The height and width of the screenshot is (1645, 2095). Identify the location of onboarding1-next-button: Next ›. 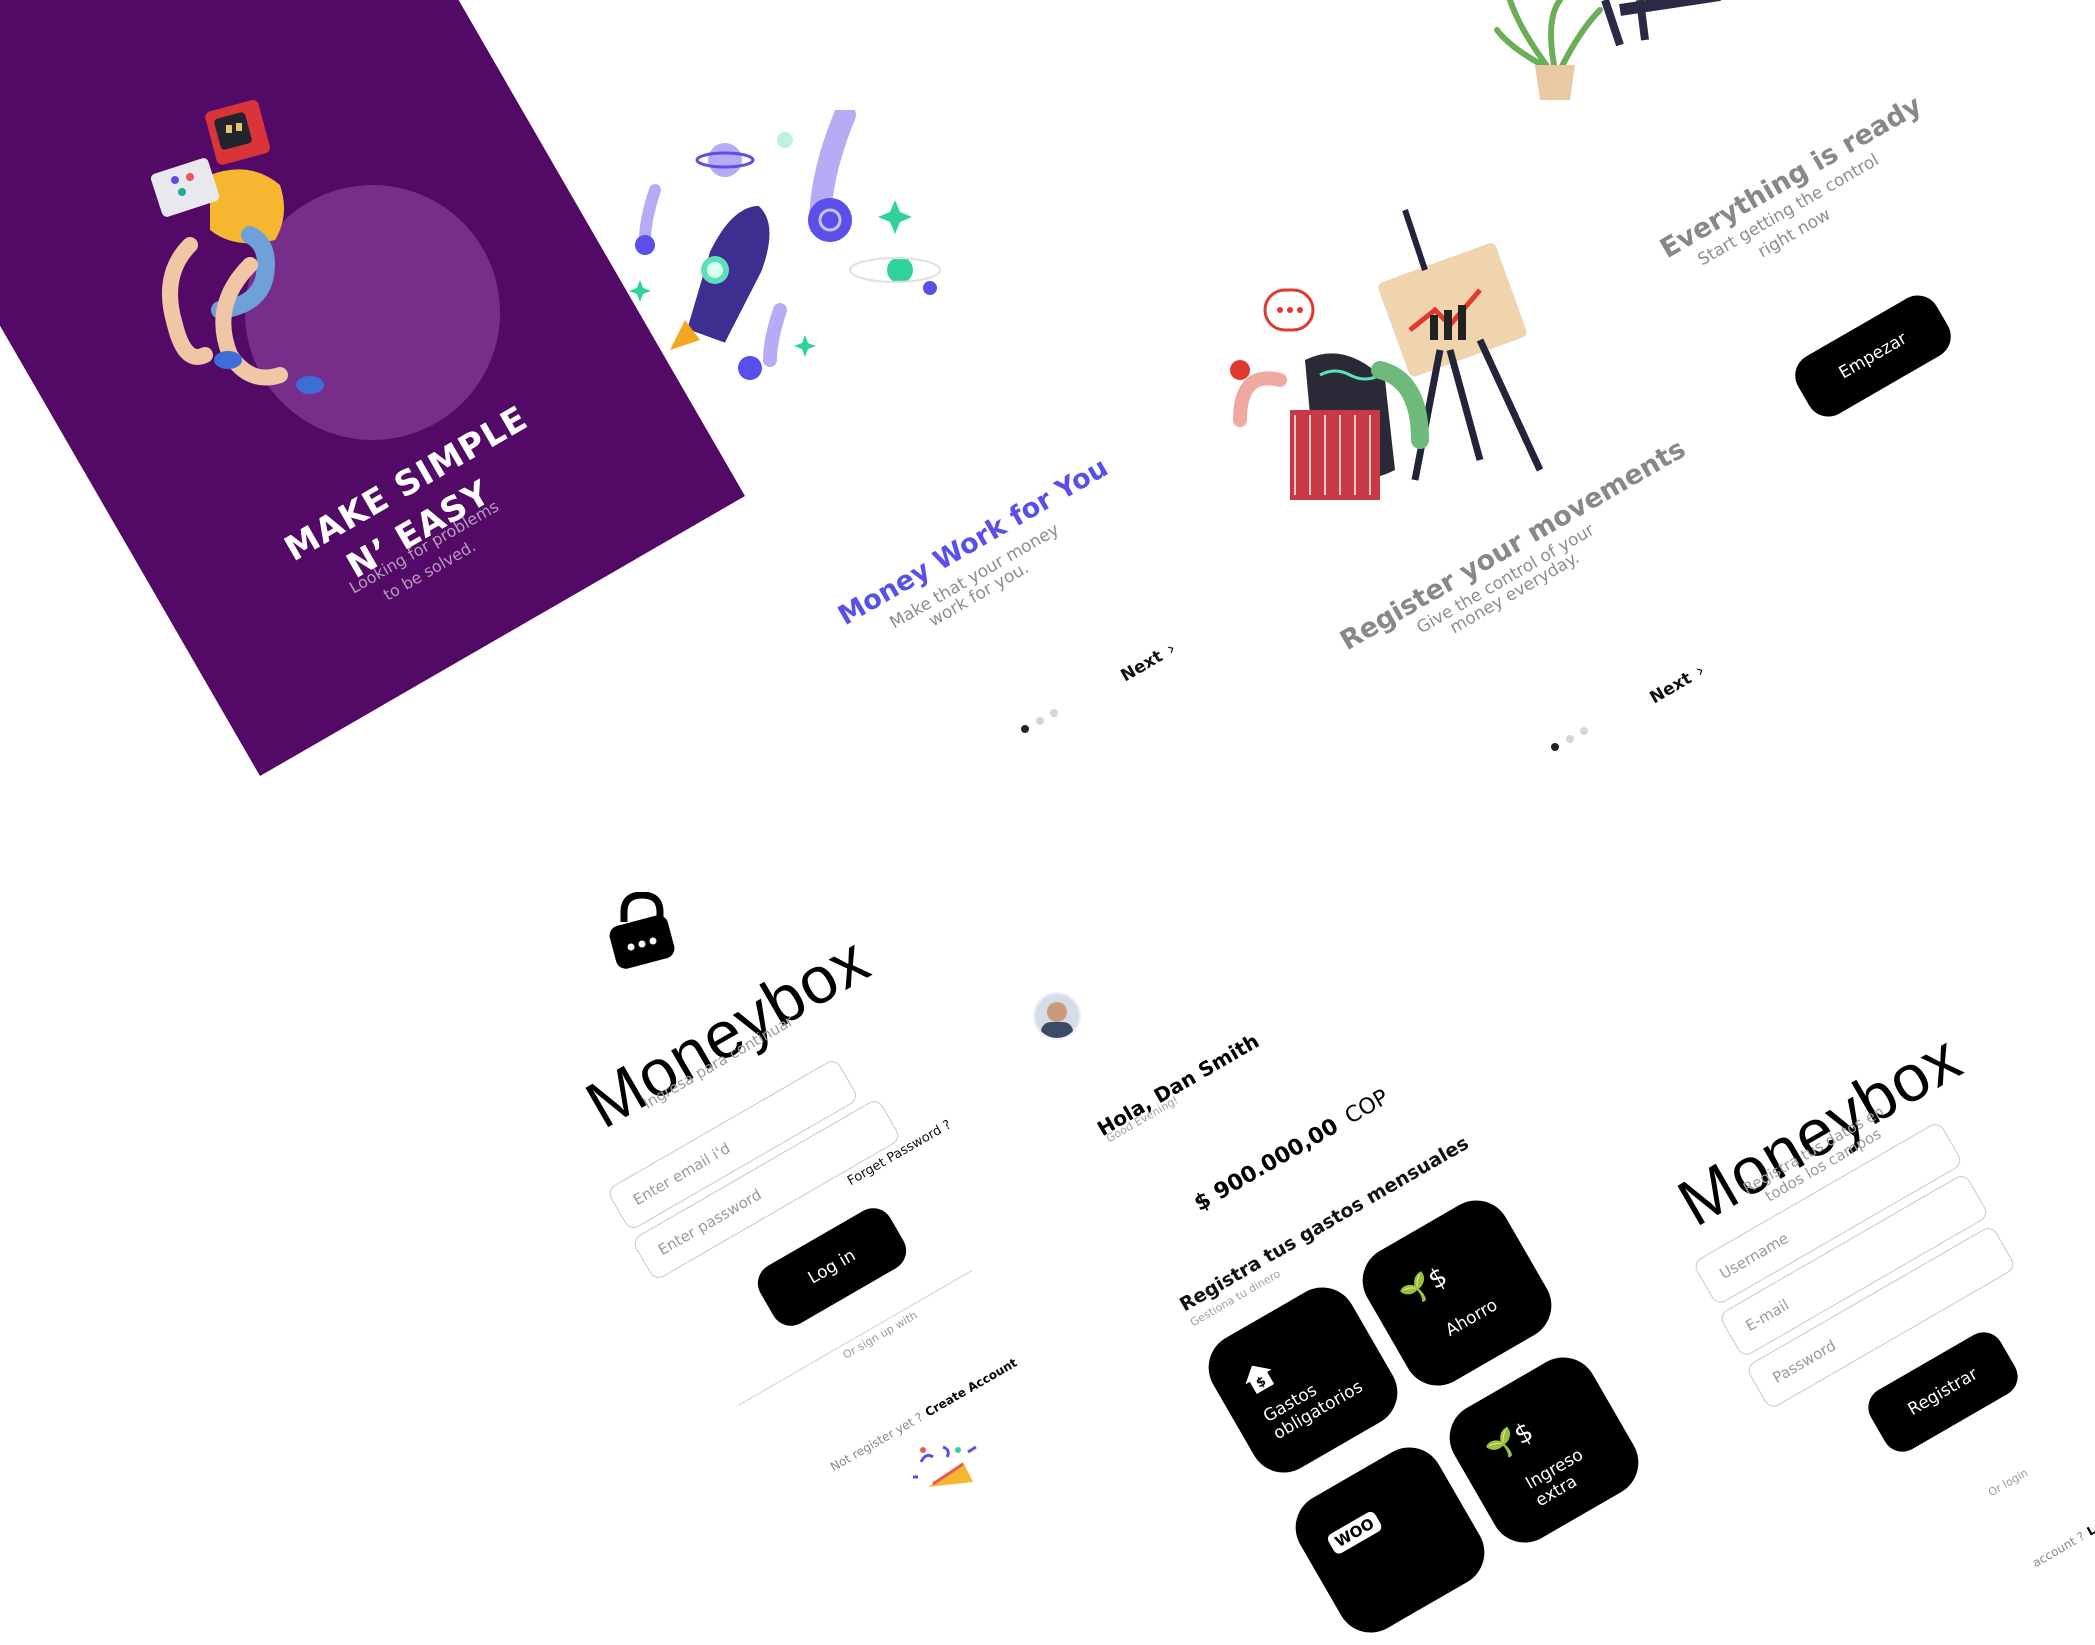
(1148, 661).